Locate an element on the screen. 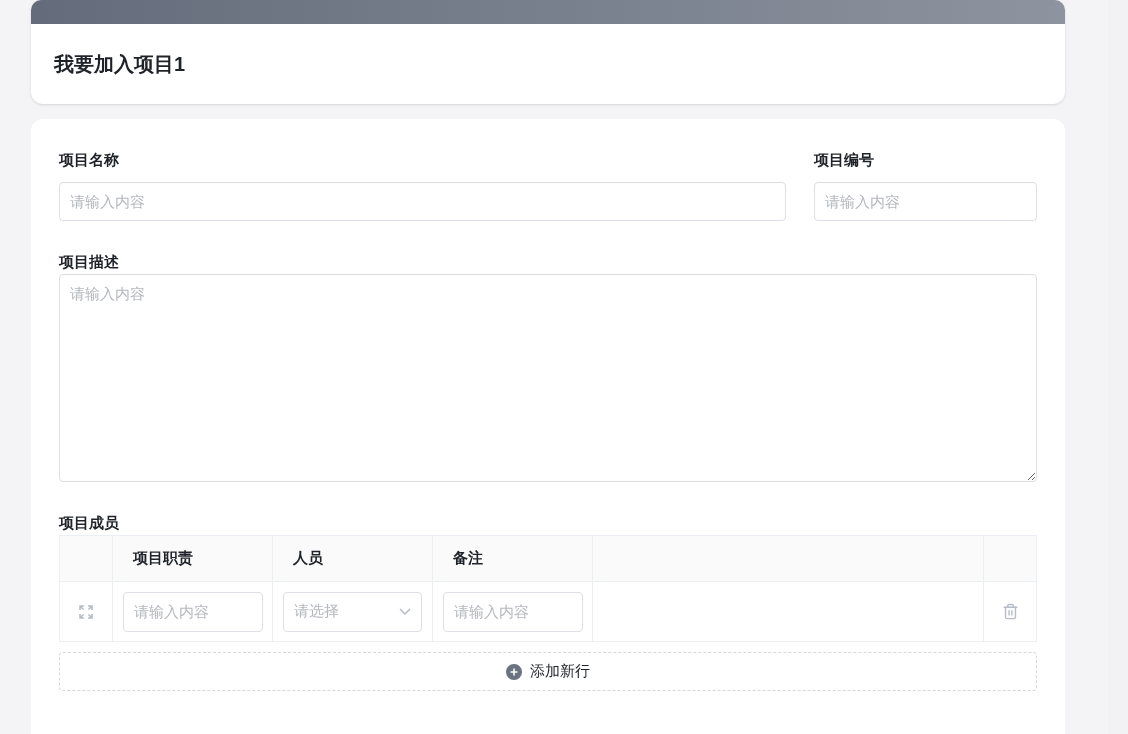  delete-icon is located at coordinates (1010, 611).